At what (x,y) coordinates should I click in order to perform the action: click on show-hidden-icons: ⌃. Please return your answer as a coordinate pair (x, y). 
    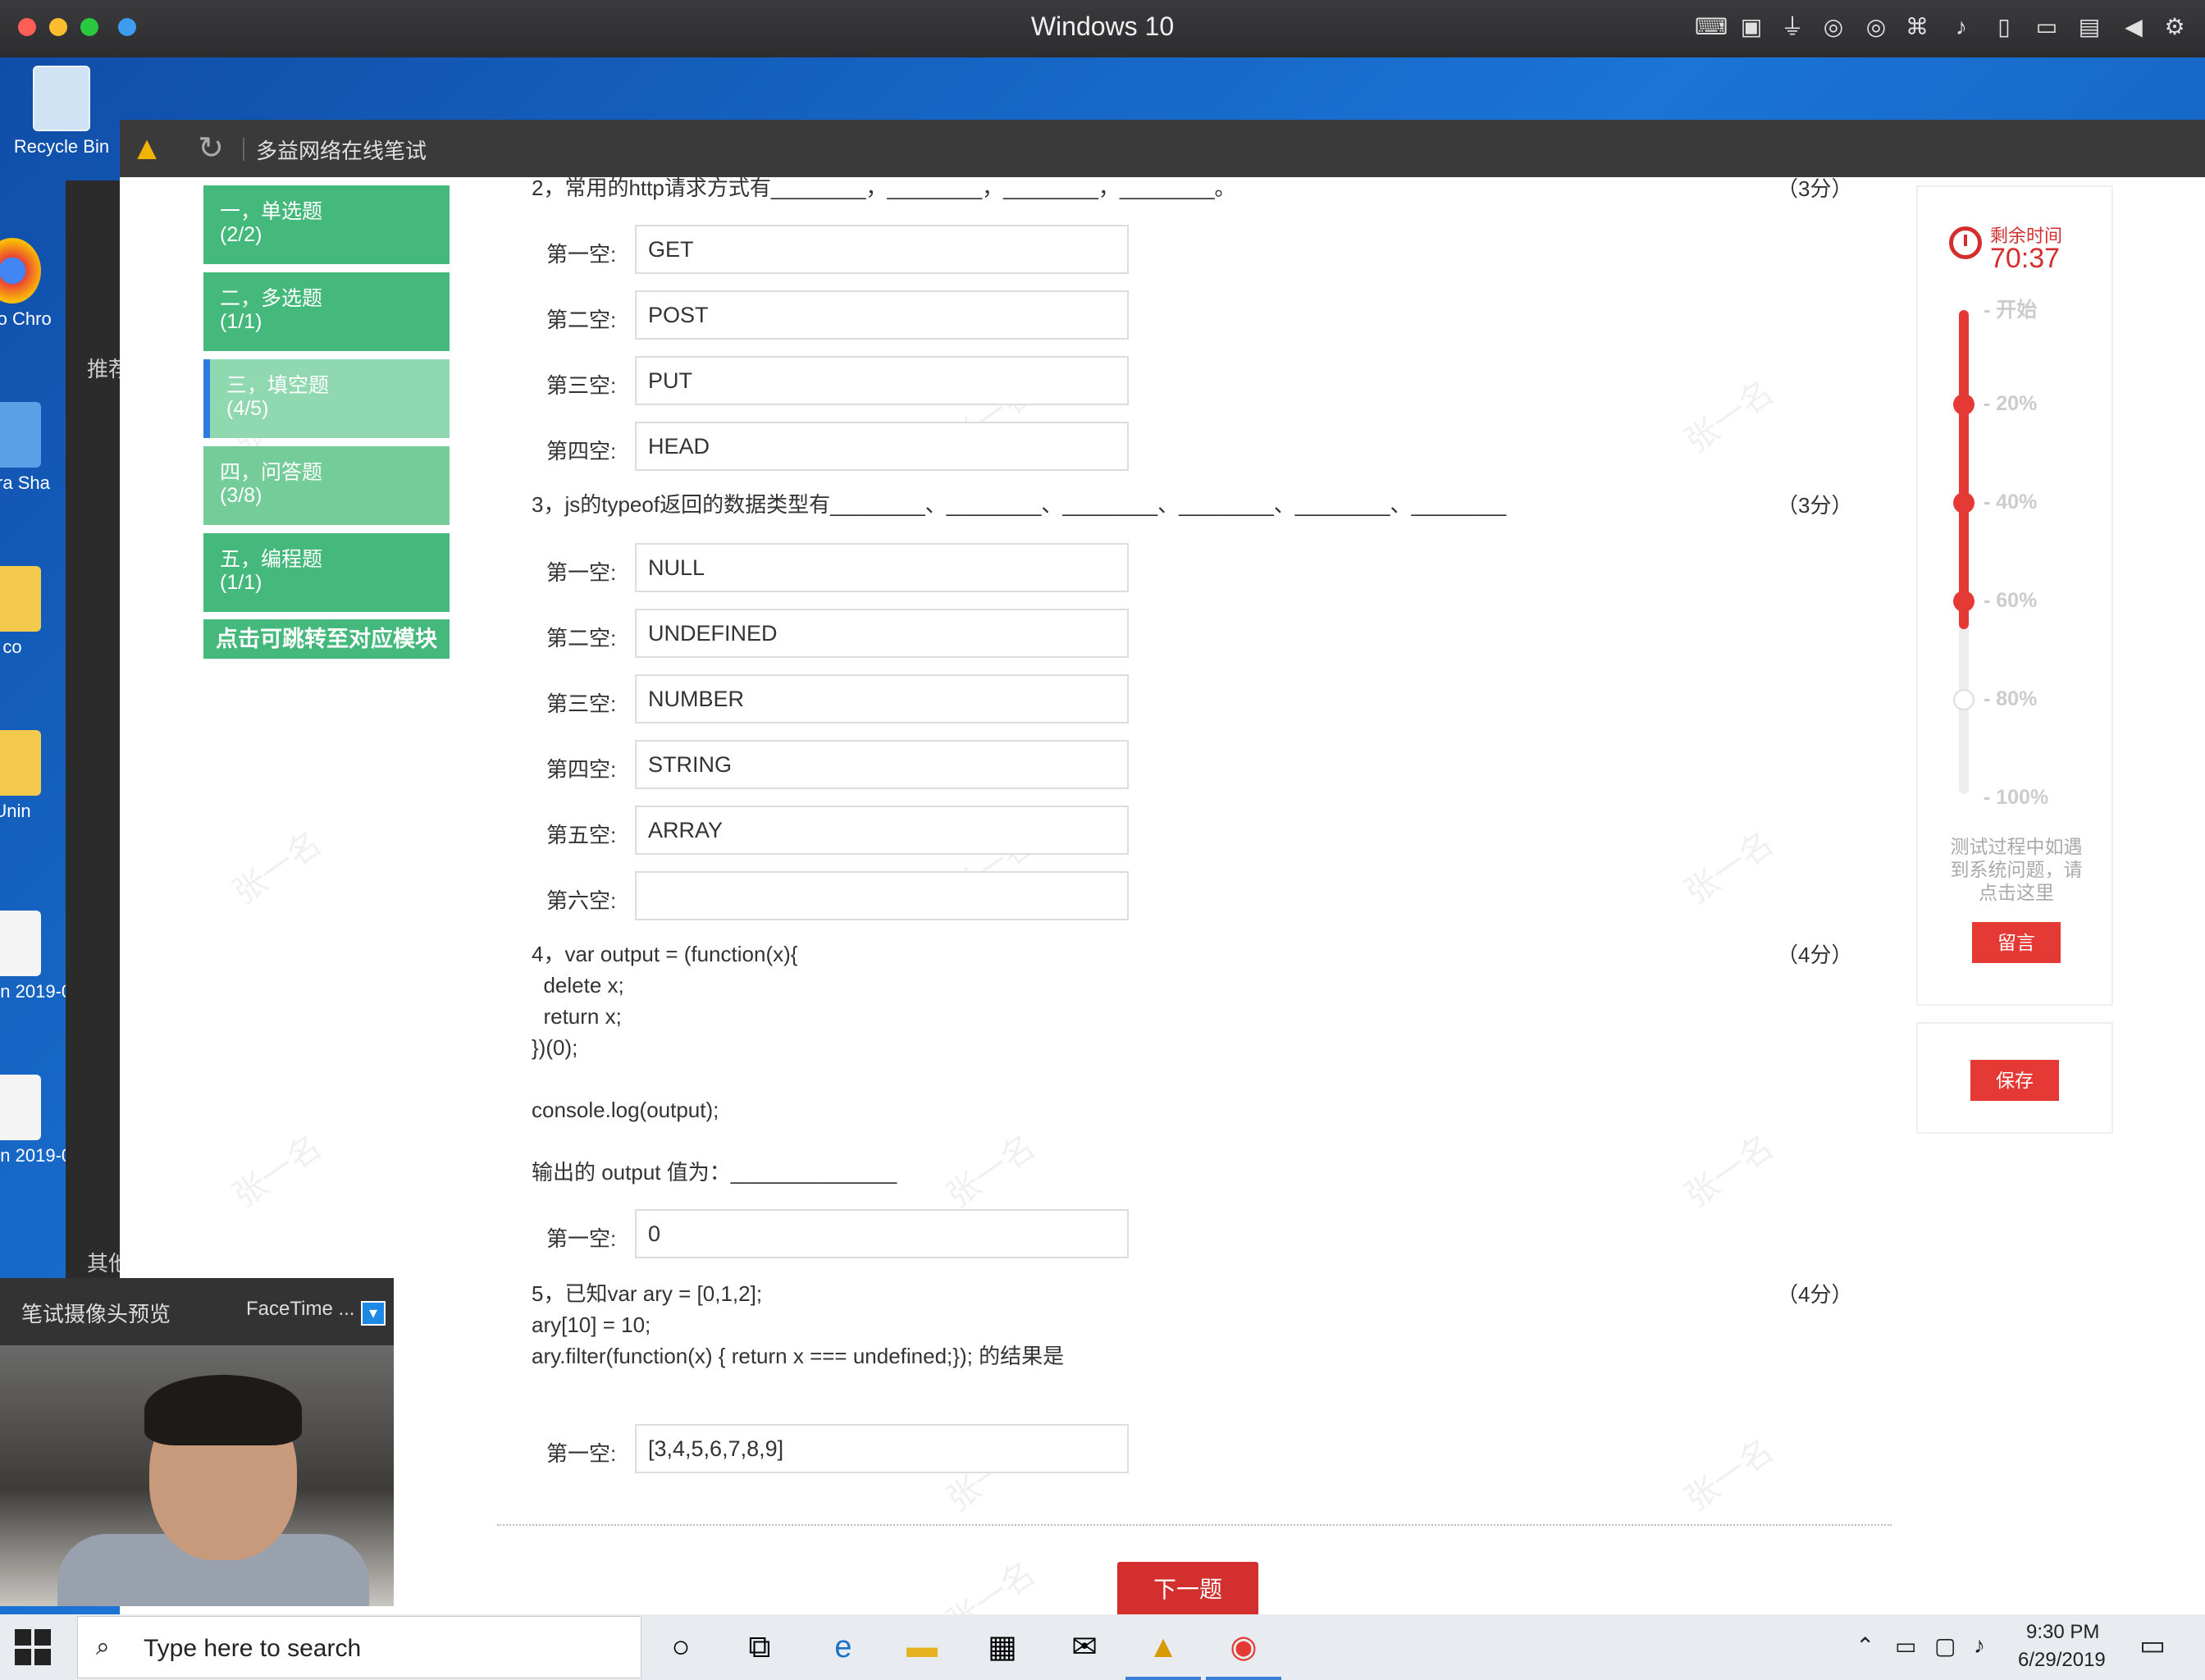
    Looking at the image, I should click on (1865, 1646).